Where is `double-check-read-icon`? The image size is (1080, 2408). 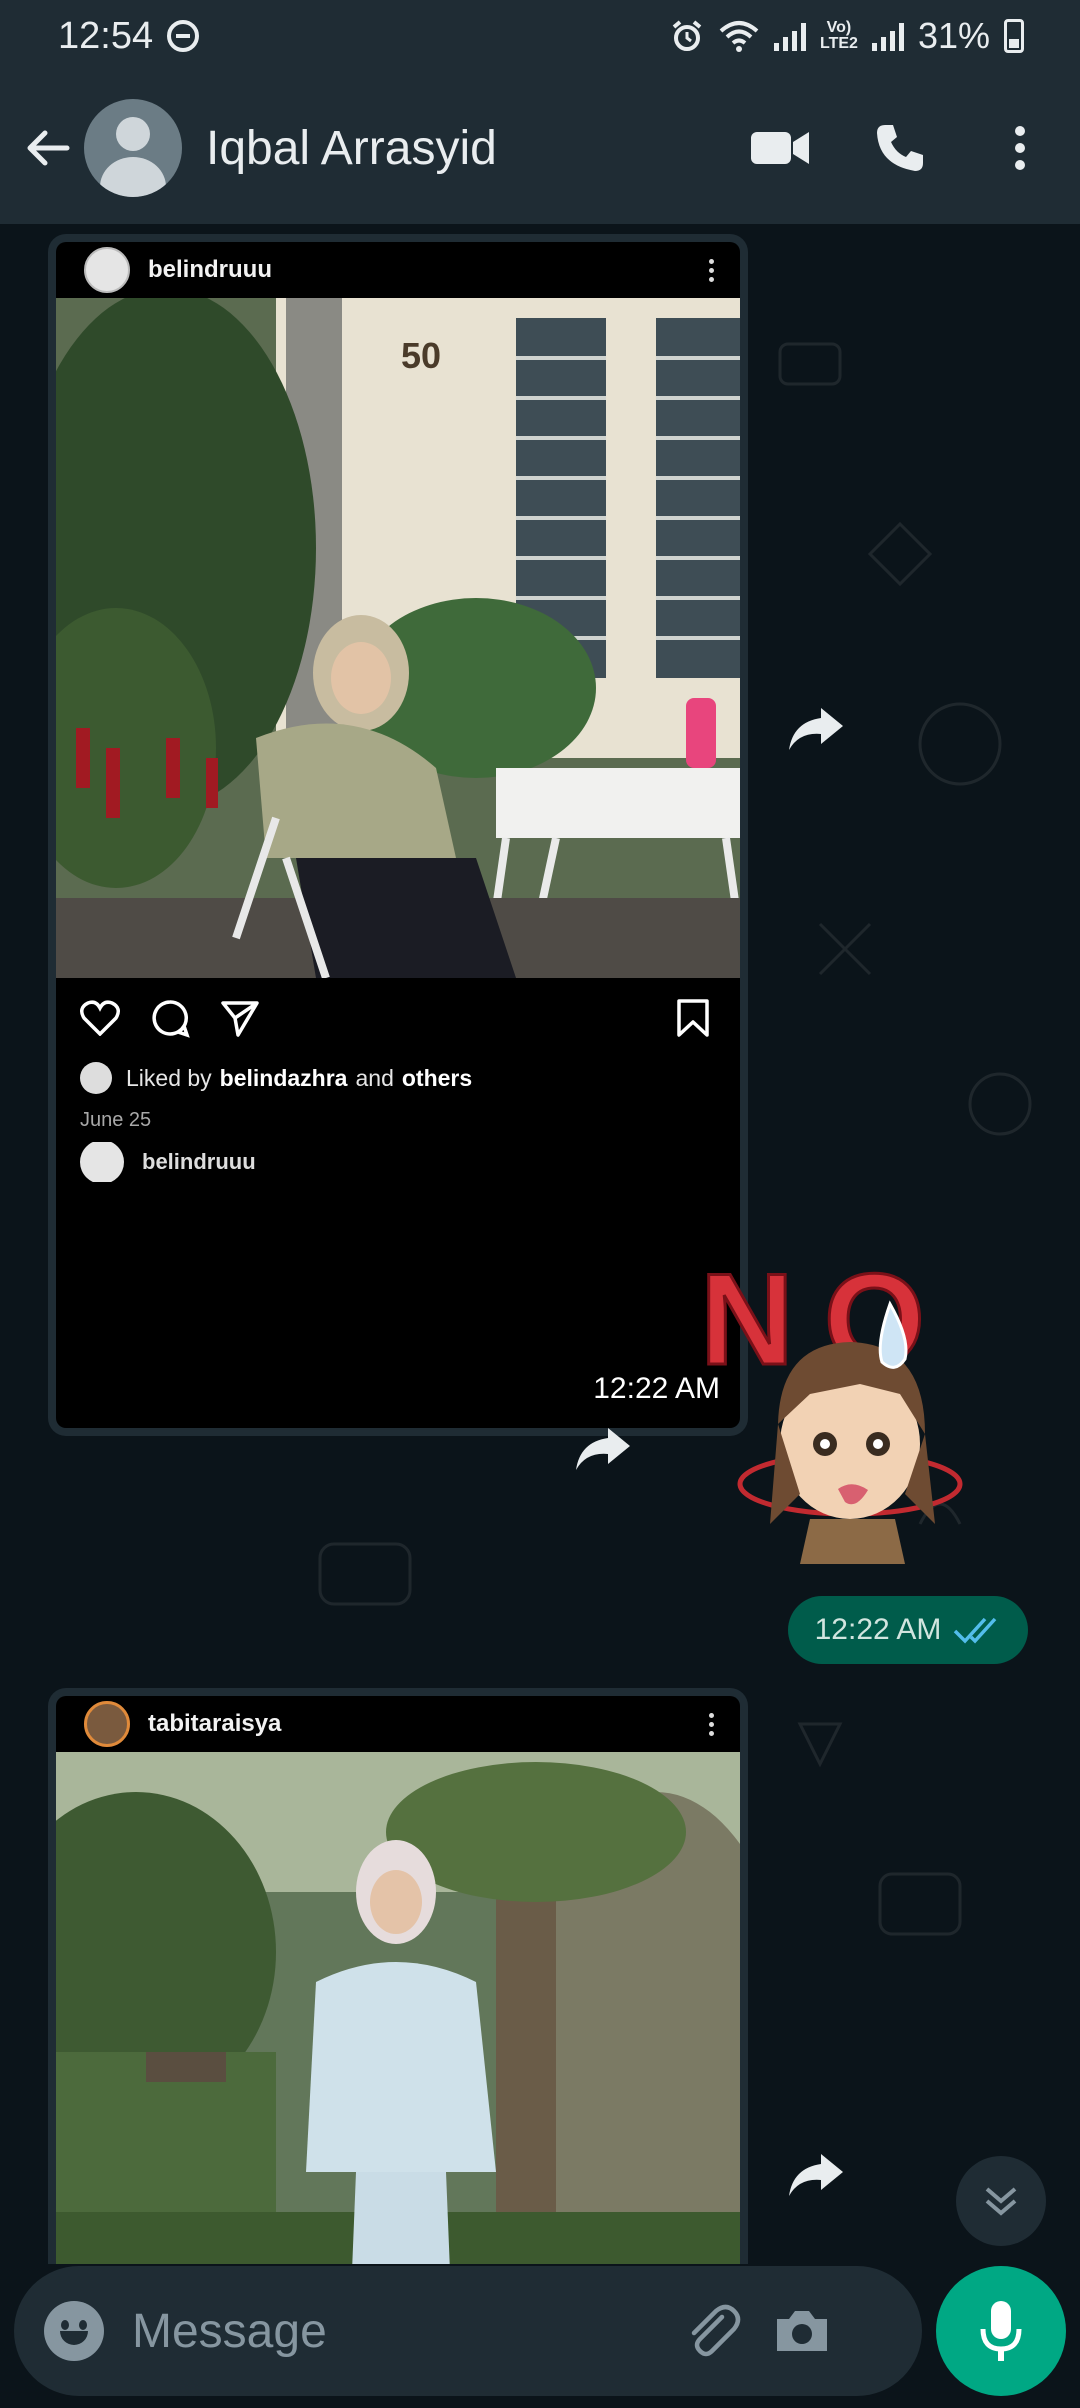 double-check-read-icon is located at coordinates (975, 1630).